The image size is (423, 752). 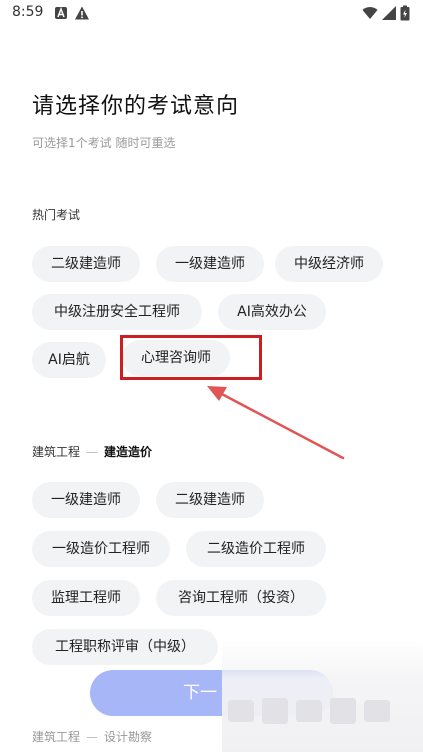 I want to click on wifi-icon, so click(x=370, y=13).